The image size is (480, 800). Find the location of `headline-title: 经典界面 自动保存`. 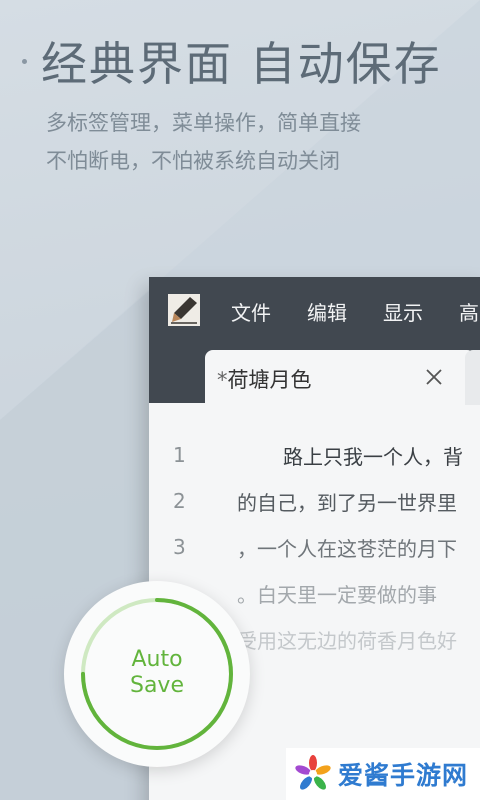

headline-title: 经典界面 自动保存 is located at coordinates (241, 64).